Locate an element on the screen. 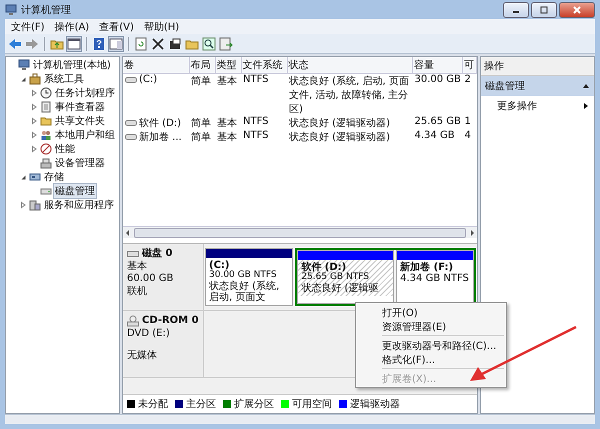  disk-status: 无媒体 is located at coordinates (142, 355).